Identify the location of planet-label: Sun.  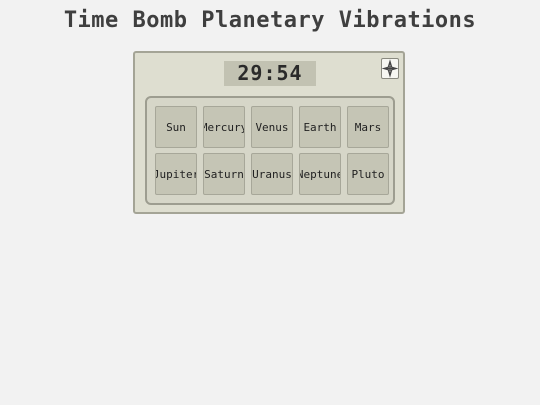
(176, 127).